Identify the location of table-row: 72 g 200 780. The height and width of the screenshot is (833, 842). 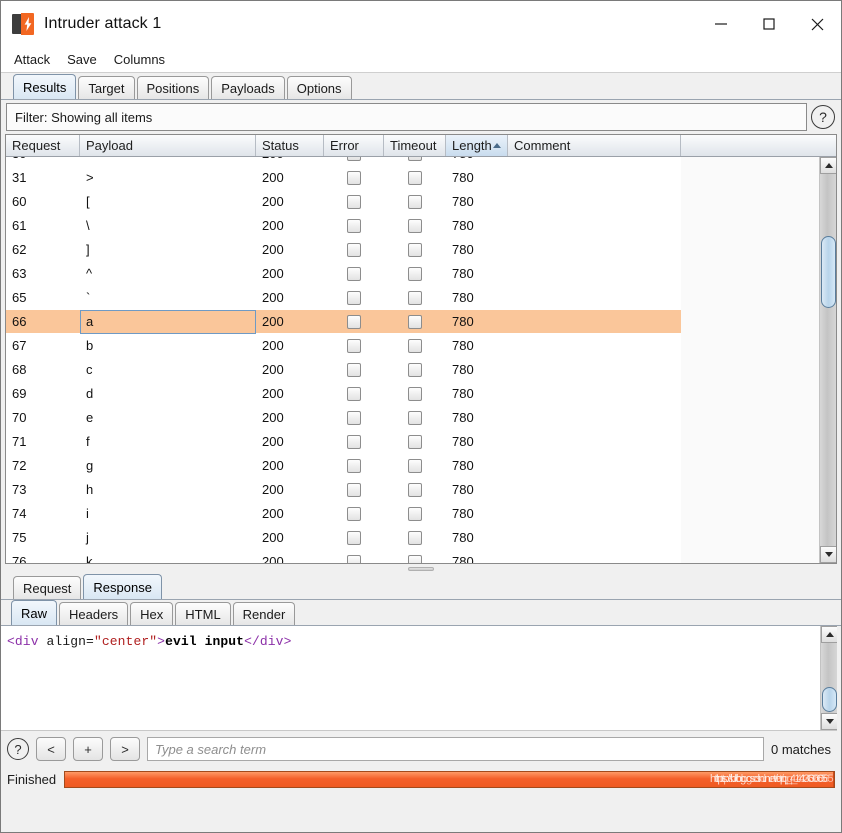
(421, 465).